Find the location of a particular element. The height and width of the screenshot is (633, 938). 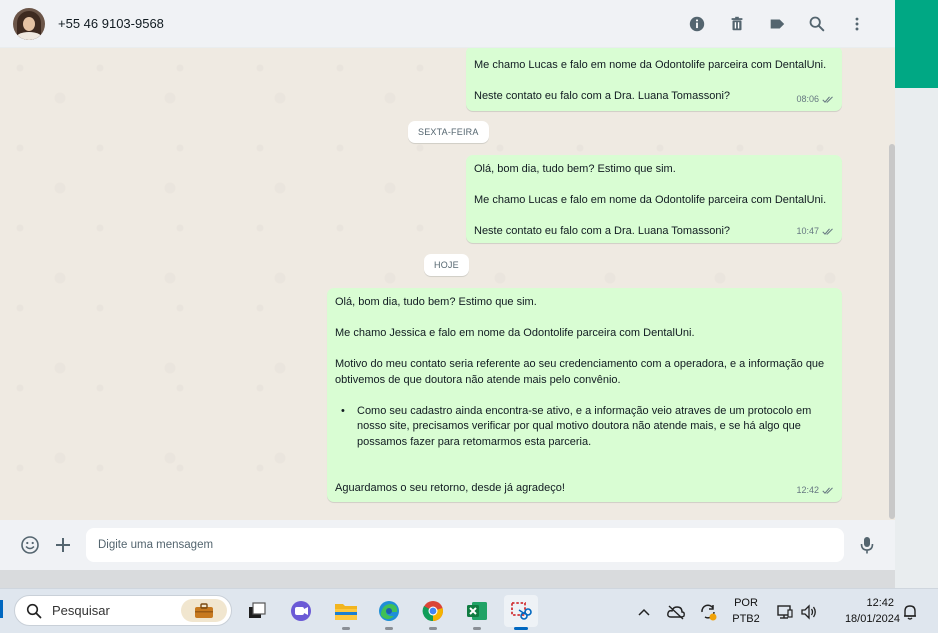

task-view-icon is located at coordinates (257, 611).